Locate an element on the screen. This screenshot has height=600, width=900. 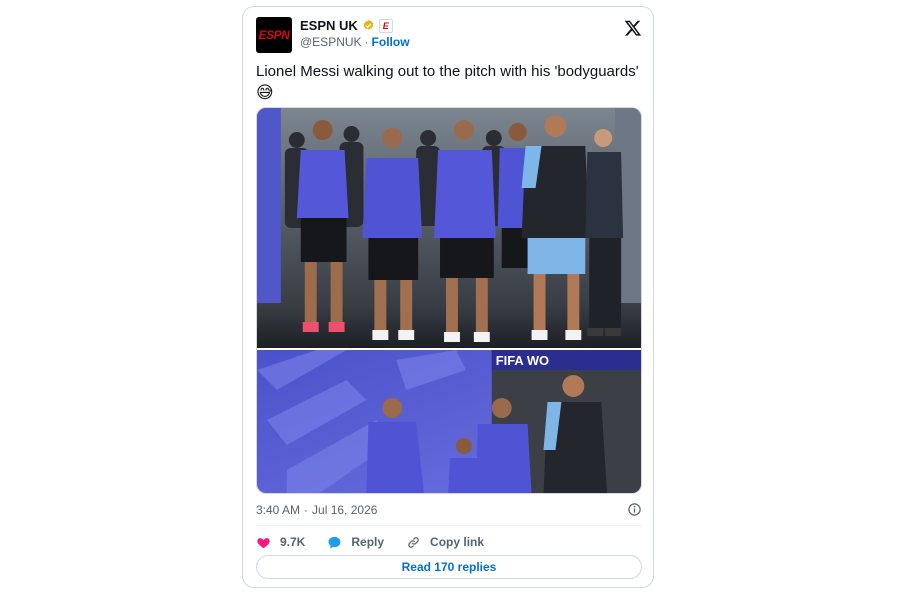
author-handle-row: @ESPNUK · Follow is located at coordinates (355, 42).